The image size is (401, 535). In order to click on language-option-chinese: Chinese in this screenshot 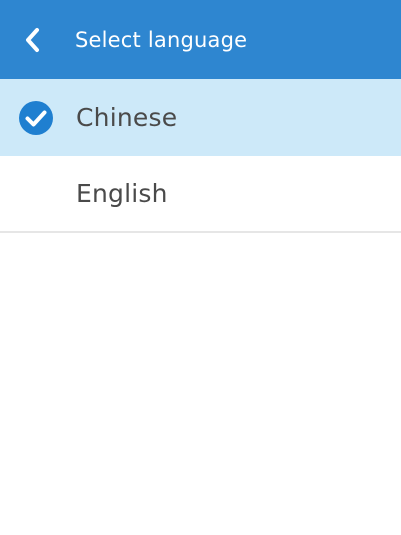, I will do `click(200, 117)`.